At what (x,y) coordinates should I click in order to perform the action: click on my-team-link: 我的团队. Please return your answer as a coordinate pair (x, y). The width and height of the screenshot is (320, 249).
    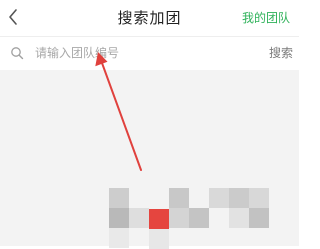
    Looking at the image, I should click on (266, 18).